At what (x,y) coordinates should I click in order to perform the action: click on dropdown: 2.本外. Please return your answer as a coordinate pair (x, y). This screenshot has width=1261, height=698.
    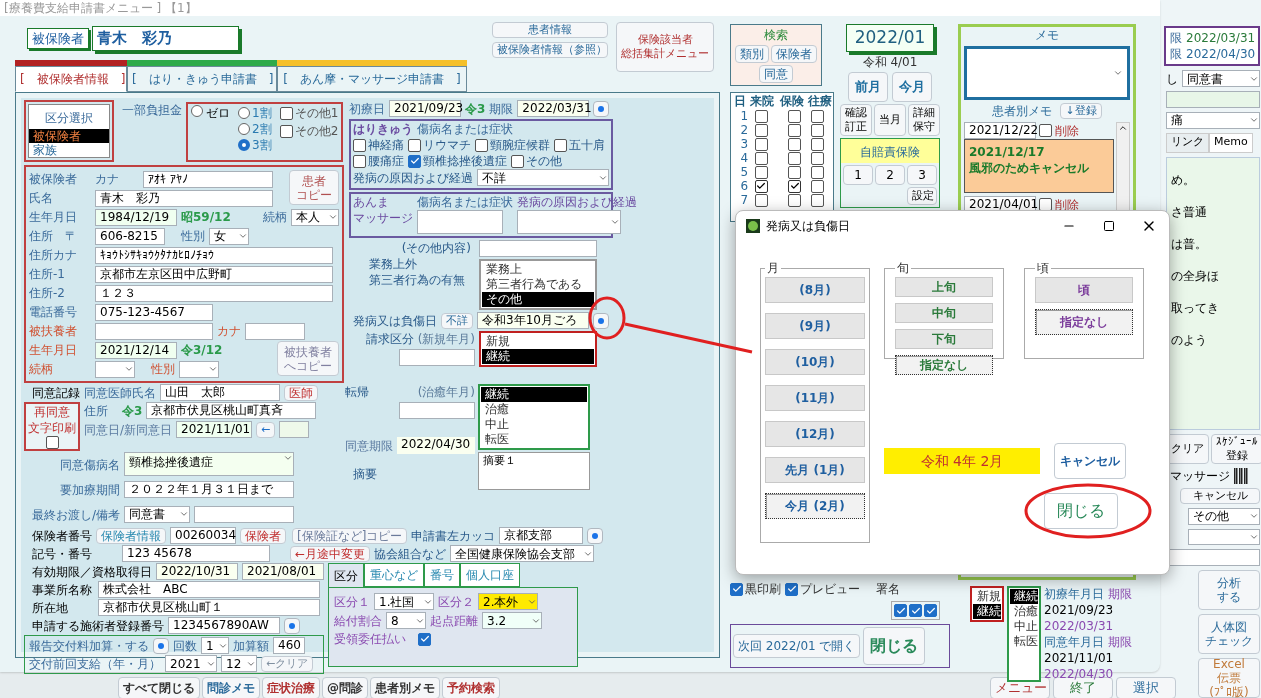
    Looking at the image, I should click on (508, 601).